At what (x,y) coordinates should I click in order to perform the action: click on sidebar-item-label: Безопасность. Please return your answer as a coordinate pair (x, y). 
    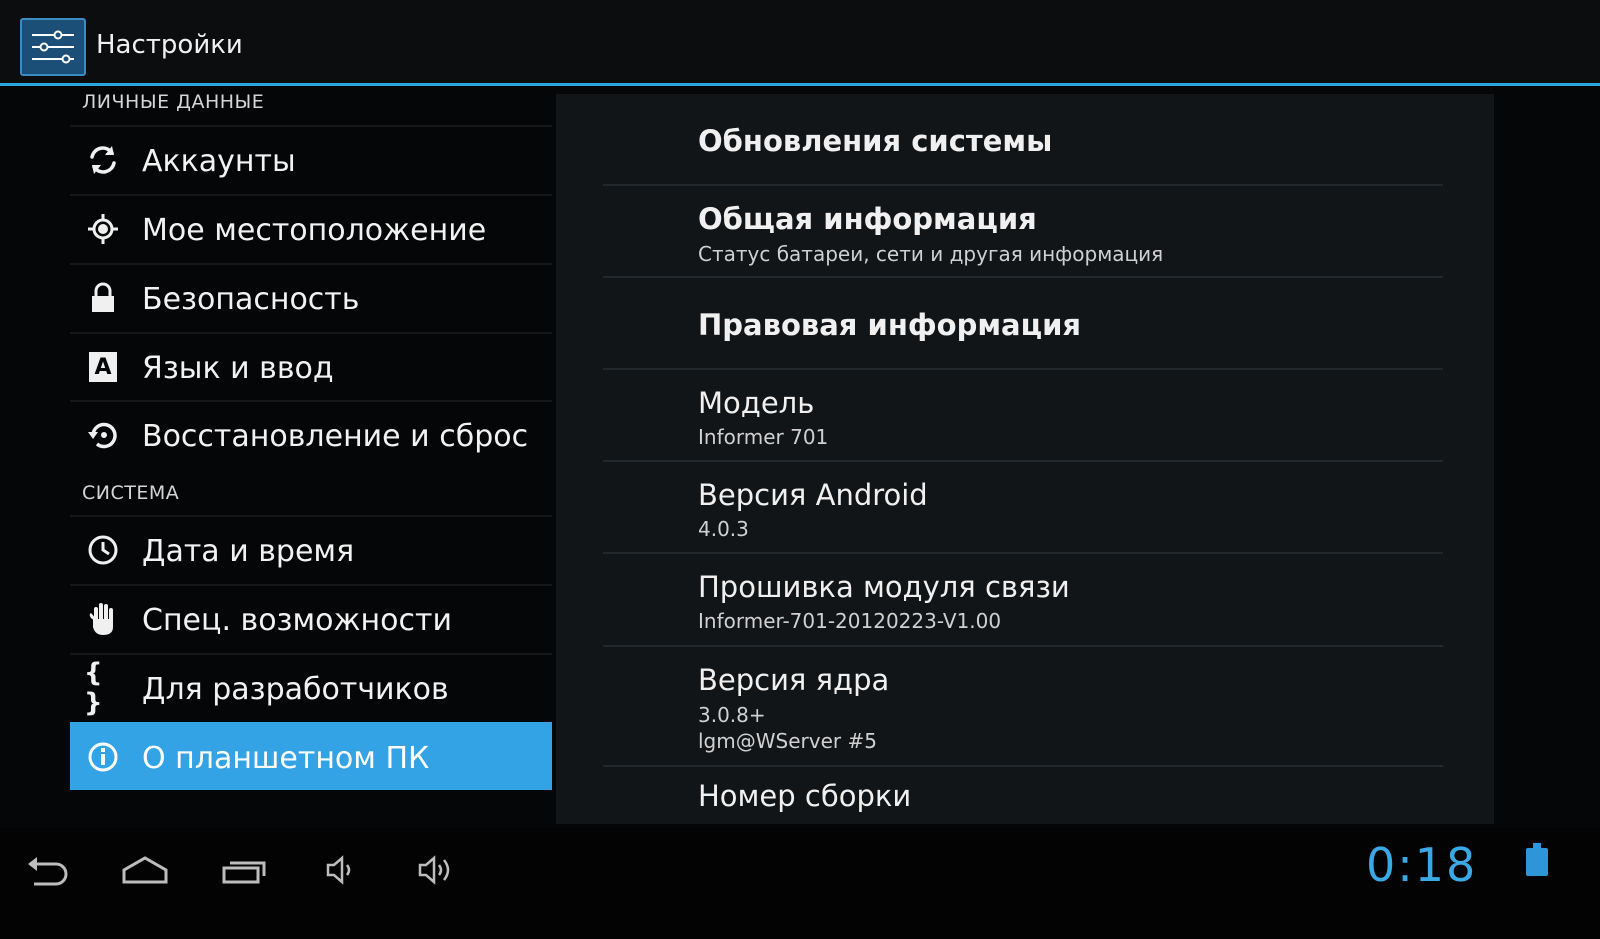
    Looking at the image, I should click on (251, 299).